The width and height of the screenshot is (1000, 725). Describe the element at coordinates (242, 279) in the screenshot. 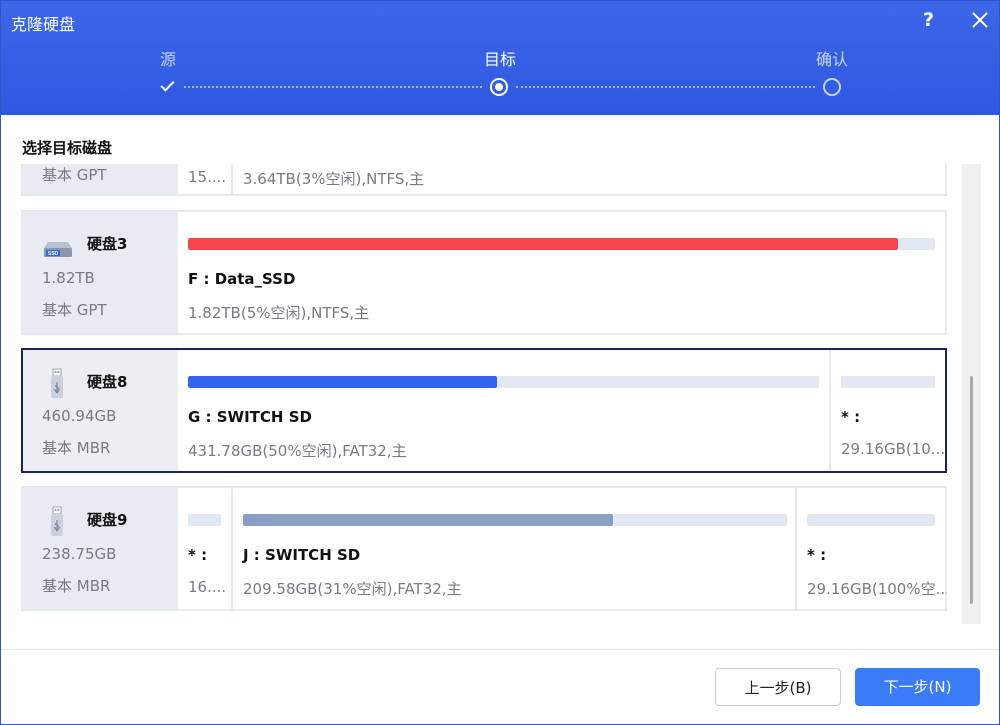

I see `partition-label: F : Data_SSD` at that location.